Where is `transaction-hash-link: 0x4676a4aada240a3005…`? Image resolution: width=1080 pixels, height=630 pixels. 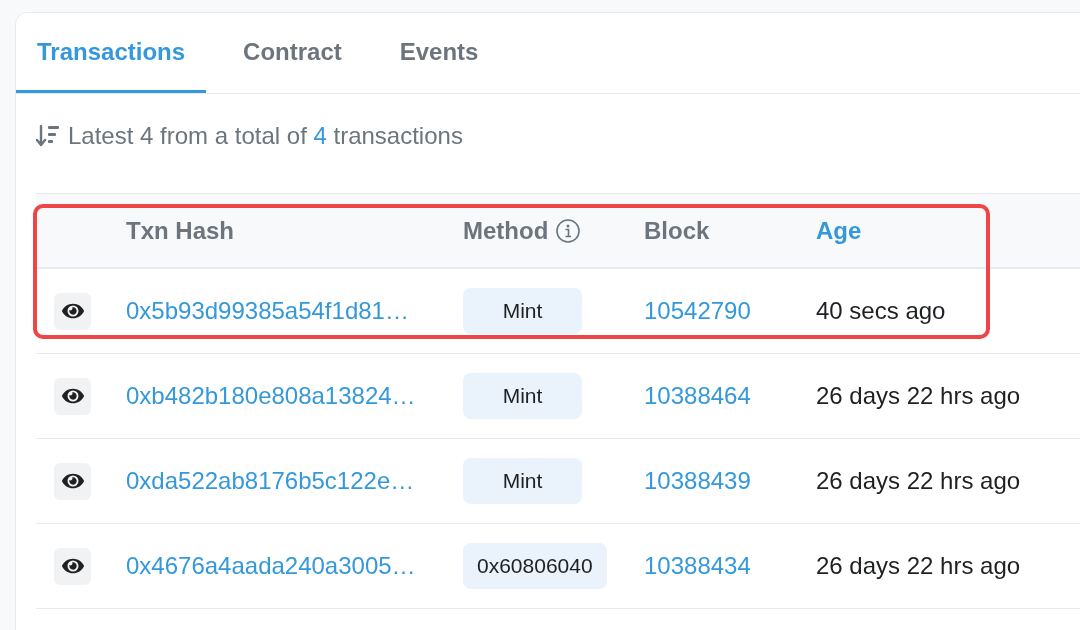
transaction-hash-link: 0x4676a4aada240a3005… is located at coordinates (271, 565).